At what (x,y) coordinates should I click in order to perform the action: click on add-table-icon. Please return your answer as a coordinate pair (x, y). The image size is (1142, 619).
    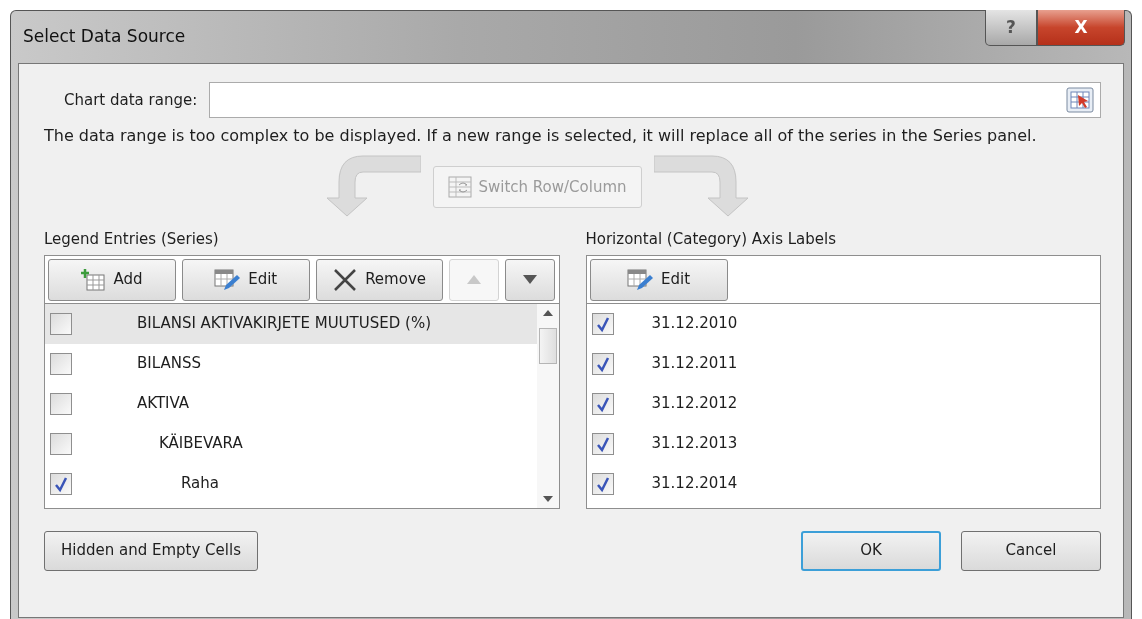
    Looking at the image, I should click on (93, 279).